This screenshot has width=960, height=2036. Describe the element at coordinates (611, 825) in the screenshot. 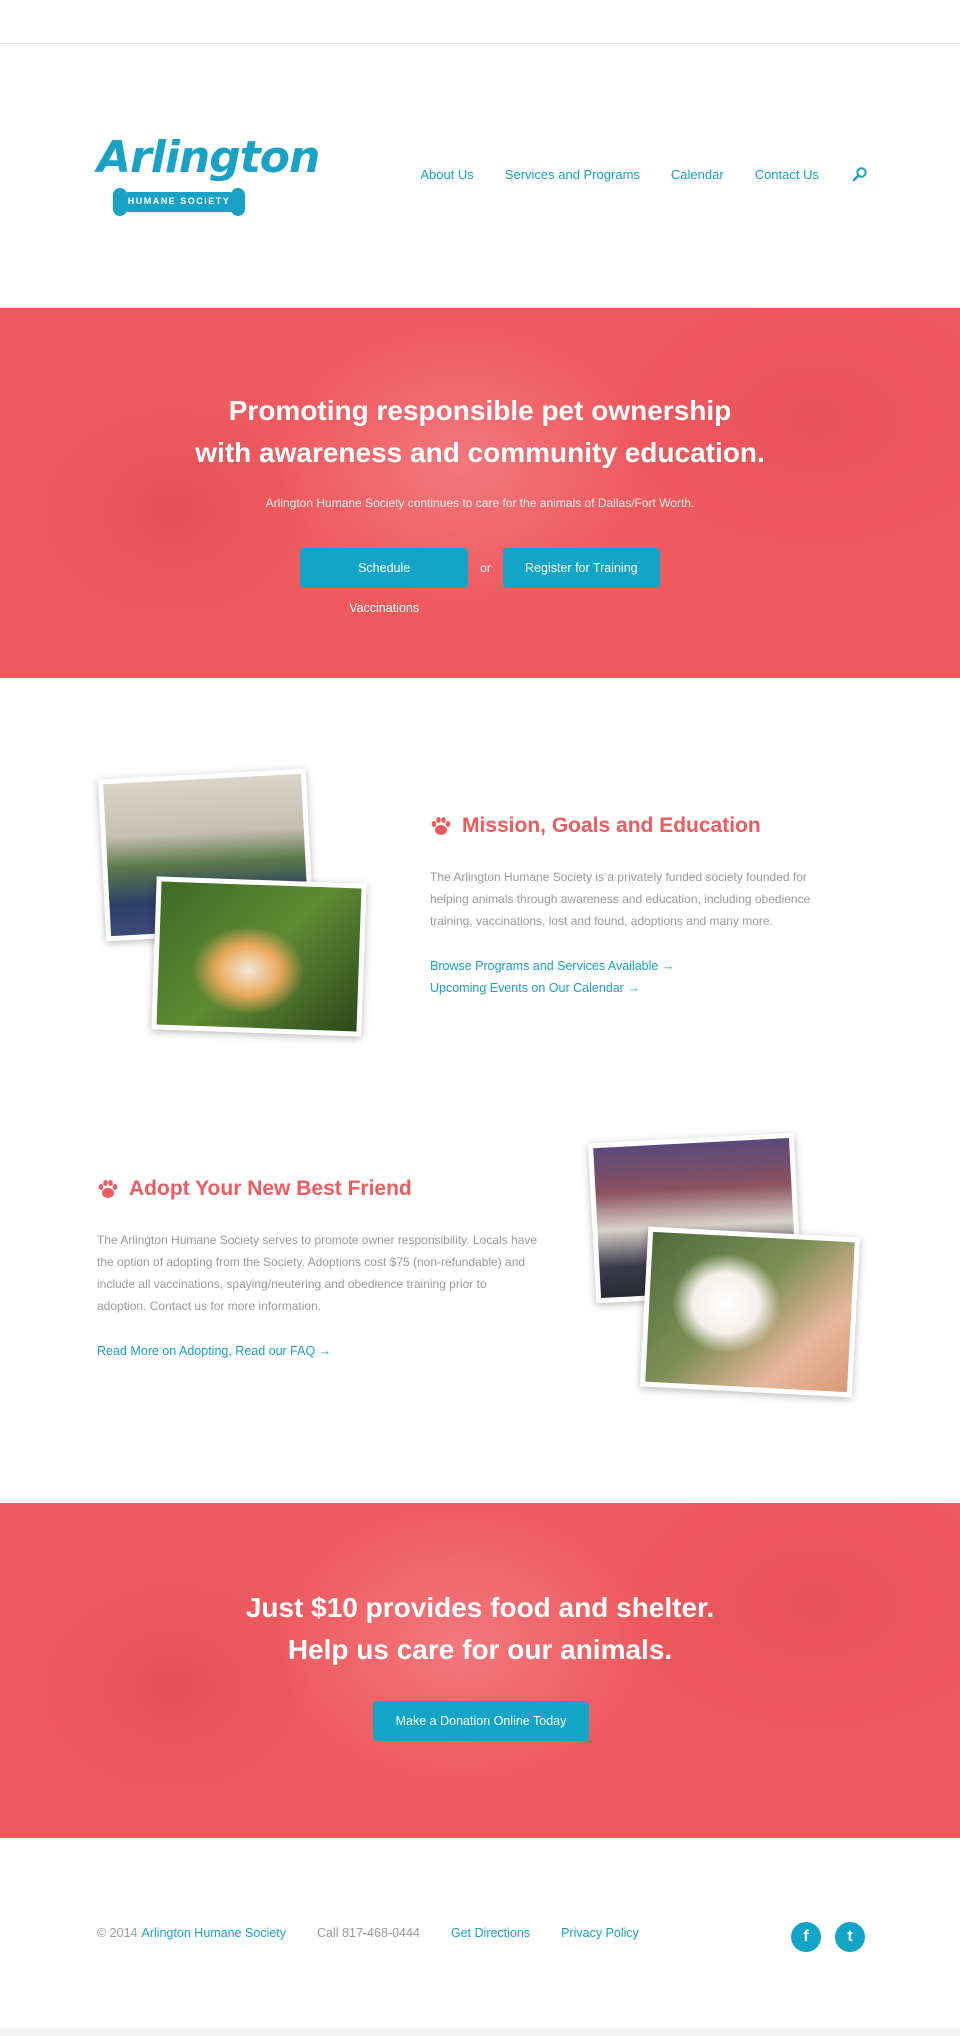

I see `mission-title-text: Mission, Goals and Education` at that location.